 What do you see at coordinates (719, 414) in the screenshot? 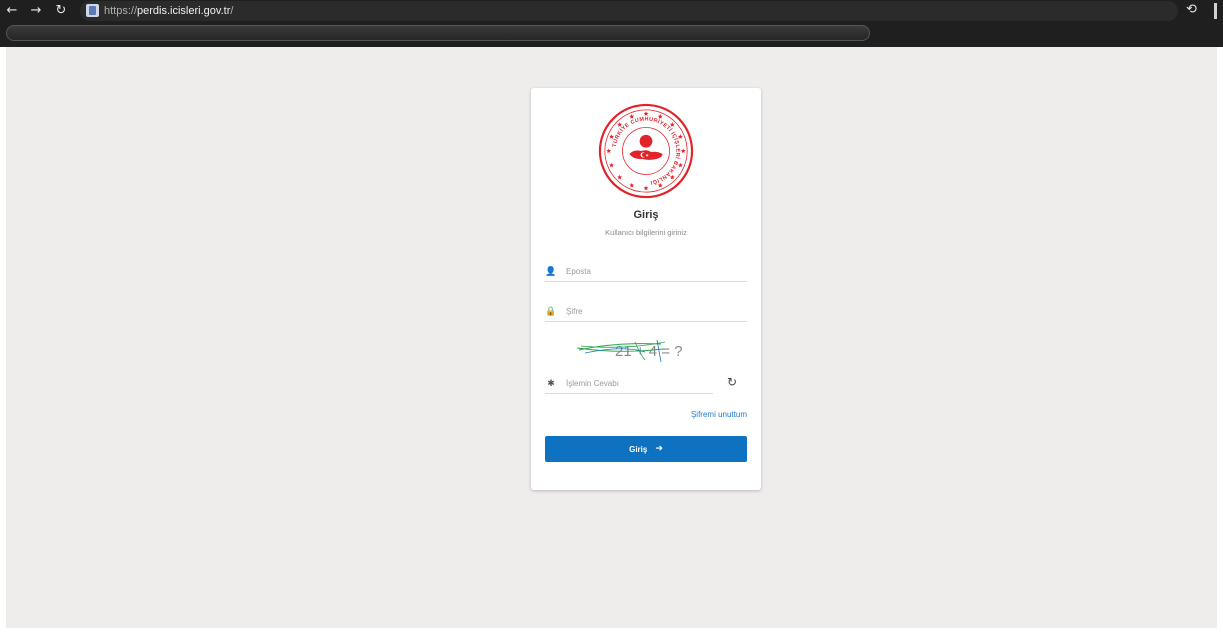
I see `forgot-password-link: Şifremi unuttum` at bounding box center [719, 414].